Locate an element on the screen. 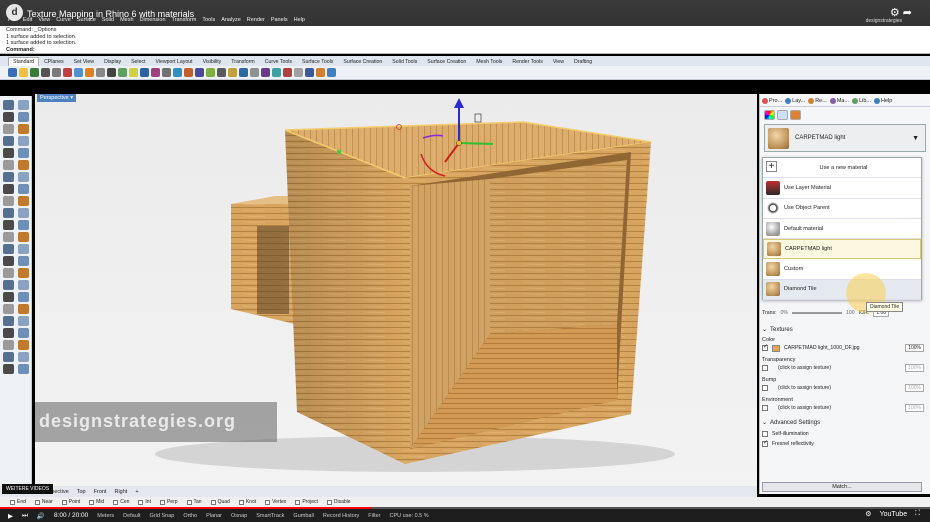  osnap-near: Near is located at coordinates (43, 502).